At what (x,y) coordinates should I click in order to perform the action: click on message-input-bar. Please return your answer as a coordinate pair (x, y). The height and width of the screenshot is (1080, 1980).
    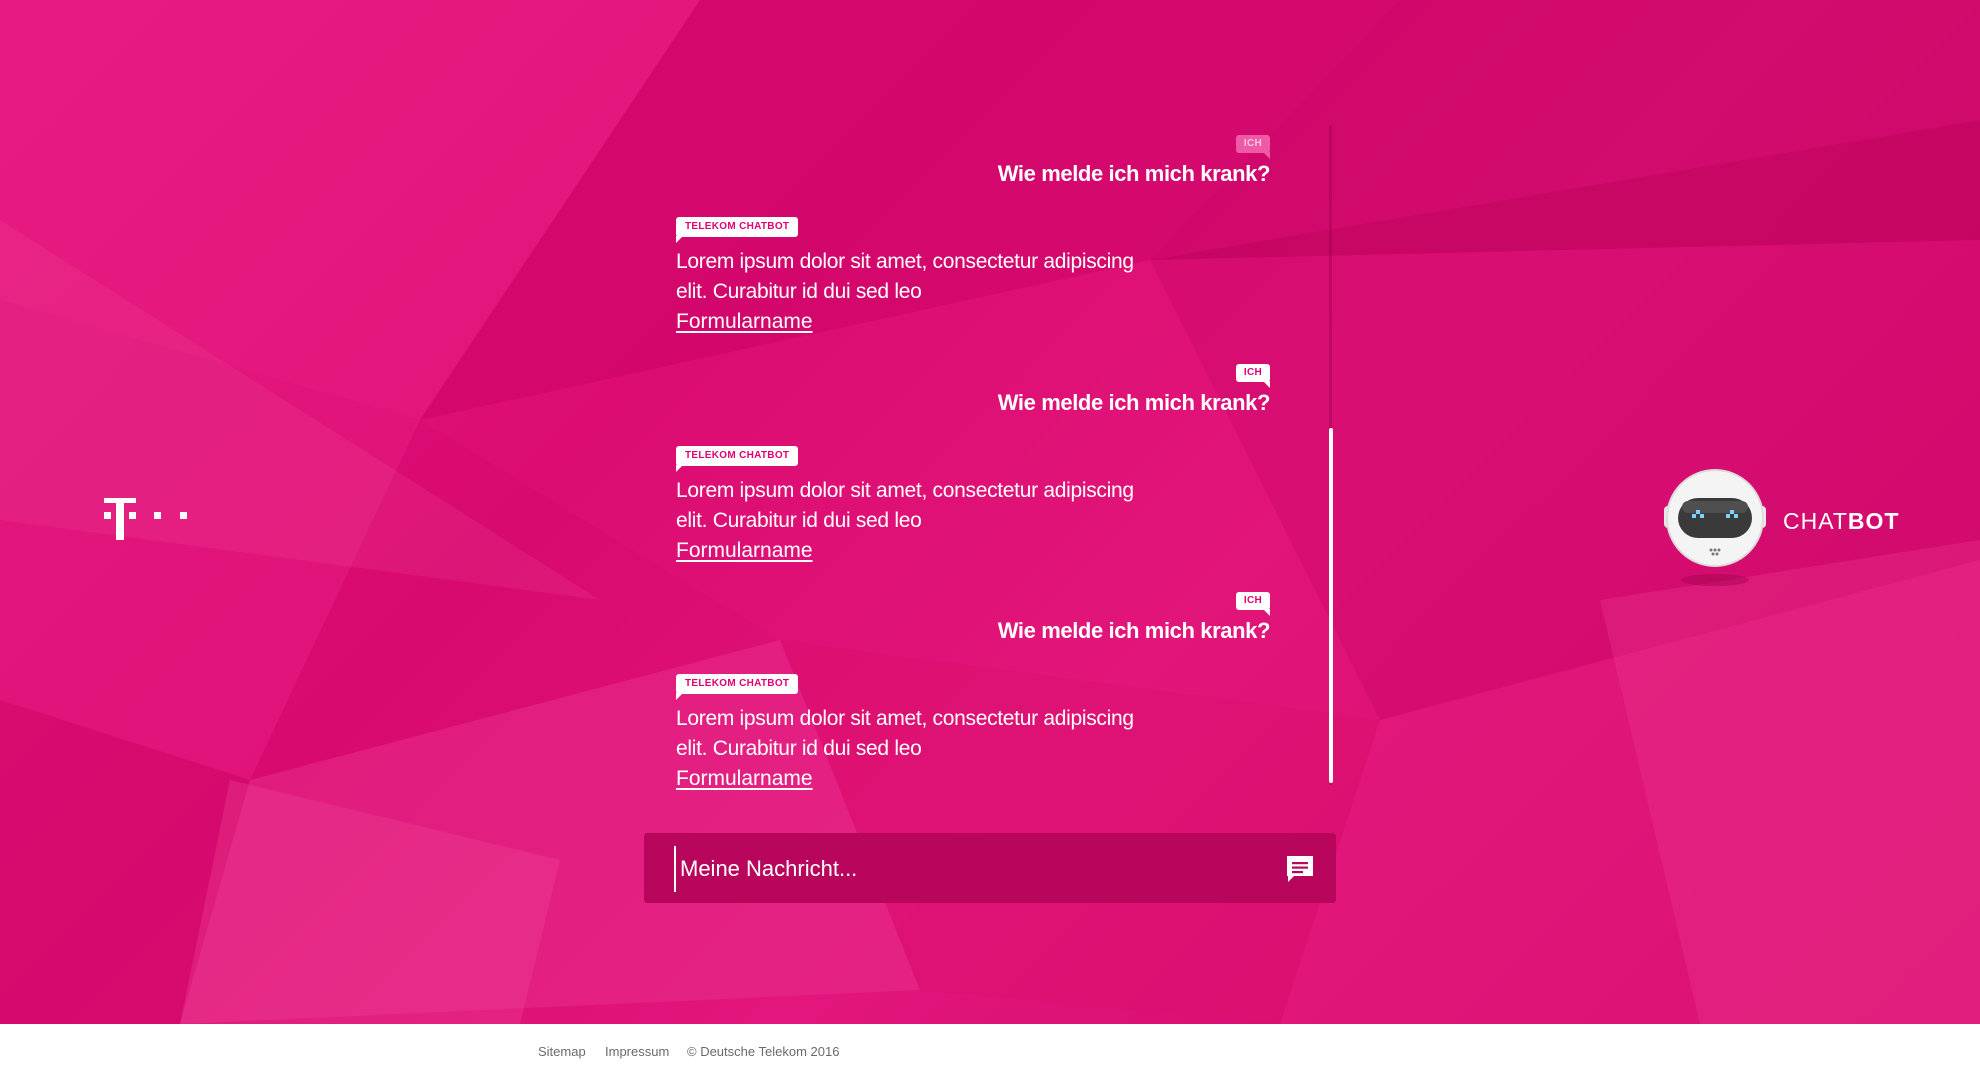
    Looking at the image, I should click on (990, 868).